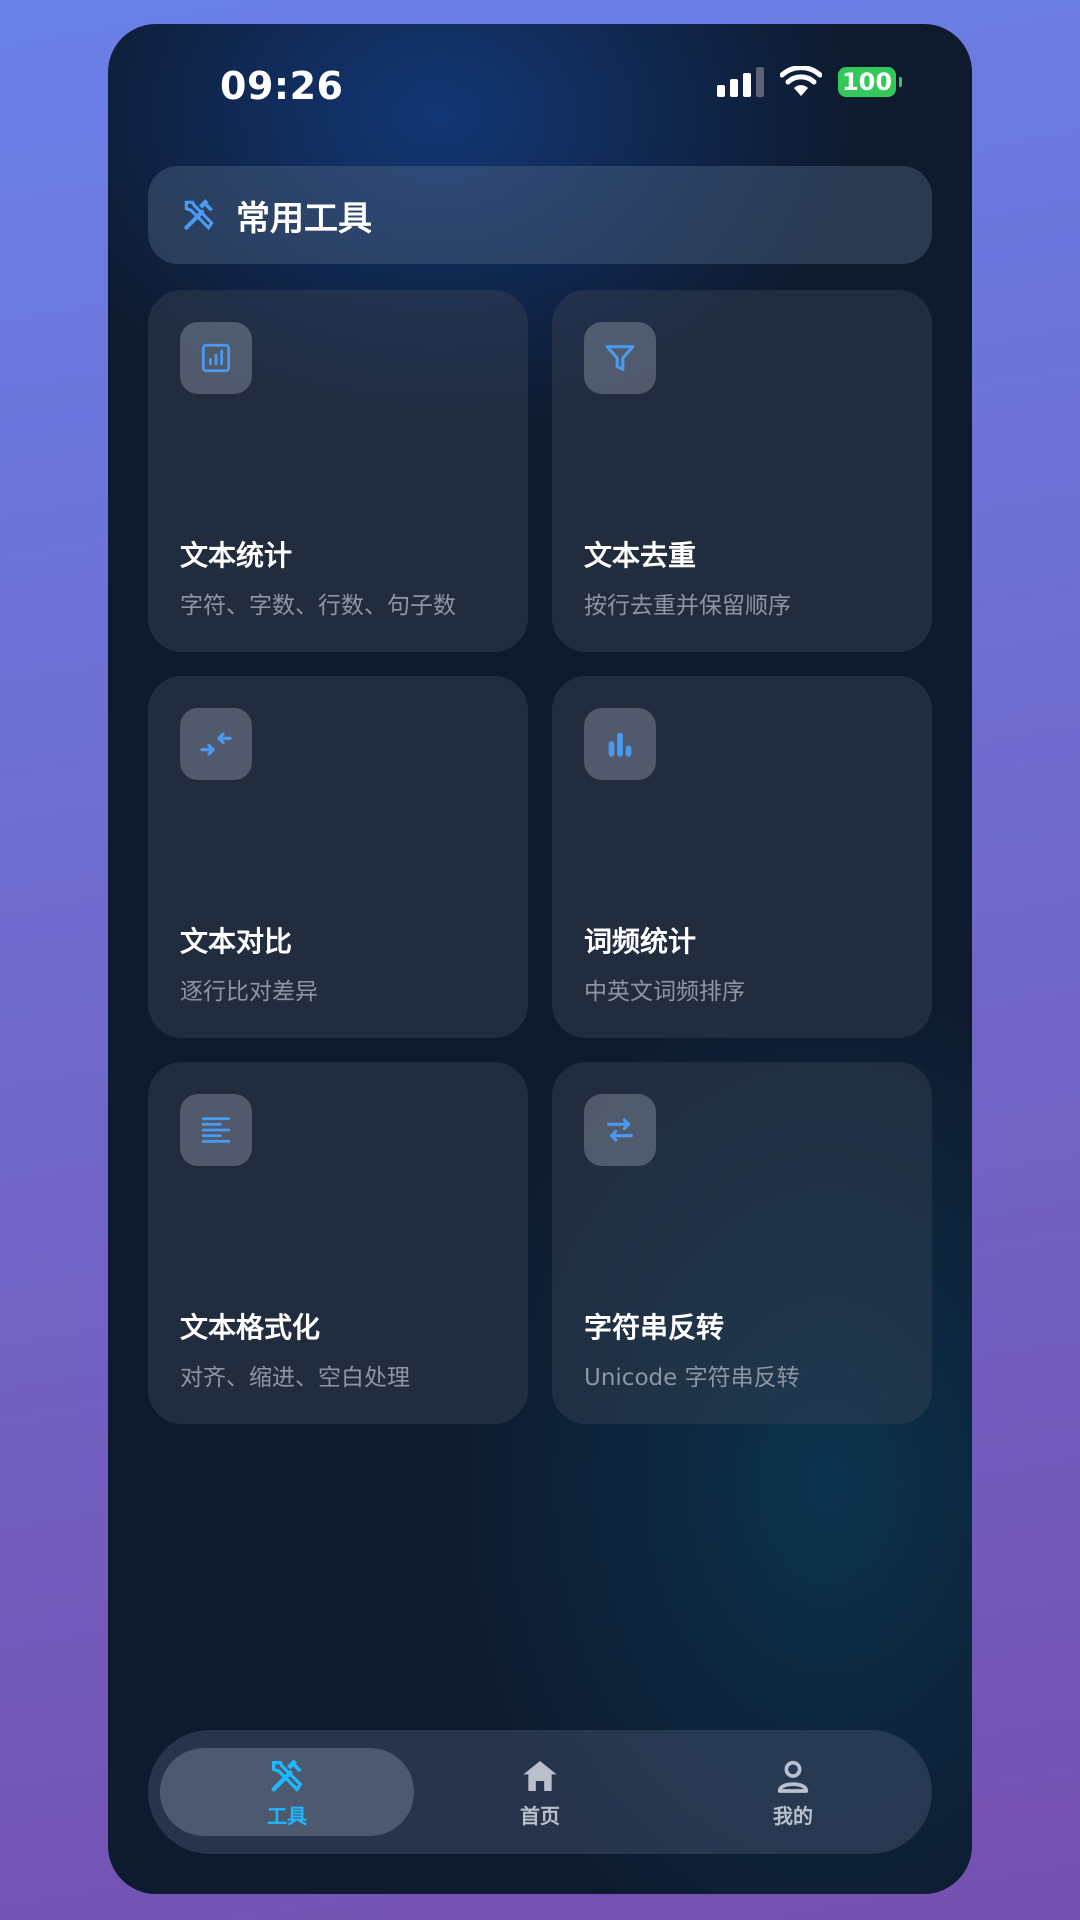  I want to click on swap-arrows-icon, so click(620, 1130).